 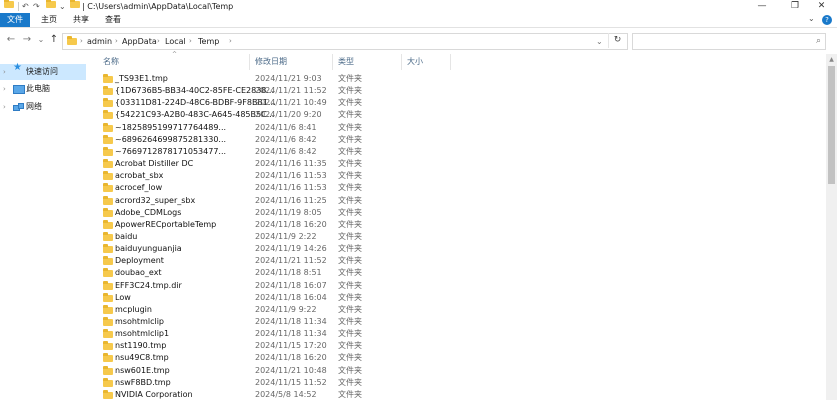 What do you see at coordinates (345, 41) in the screenshot?
I see `address-bar: › admin › AppData › Local › Temp › ⌄` at bounding box center [345, 41].